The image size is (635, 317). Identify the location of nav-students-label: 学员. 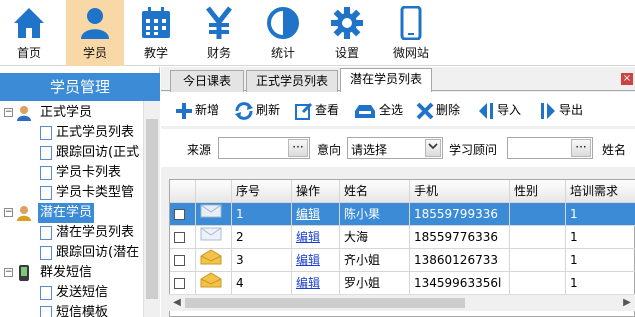
(94, 53).